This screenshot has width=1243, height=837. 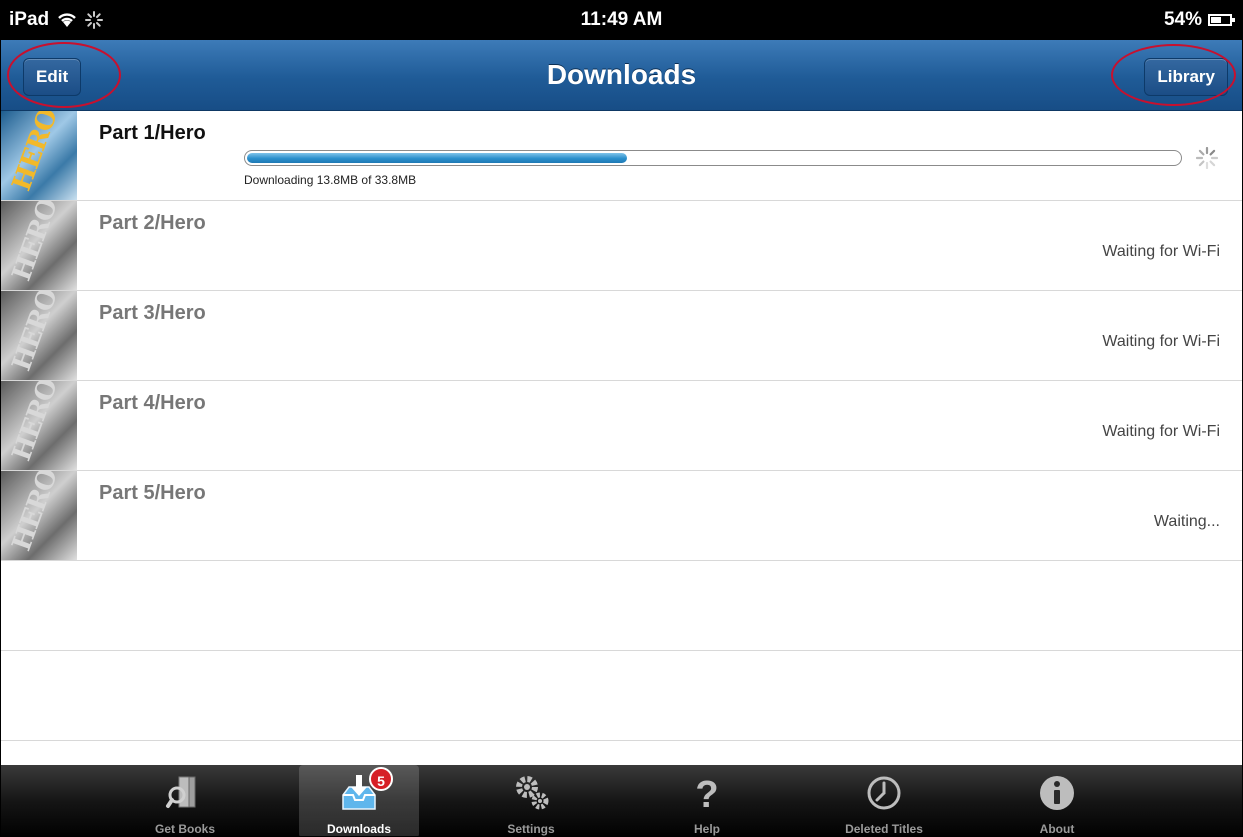 I want to click on download-row: HERO Part 4/Hero Waiting for Wi-Fi, so click(x=621, y=426).